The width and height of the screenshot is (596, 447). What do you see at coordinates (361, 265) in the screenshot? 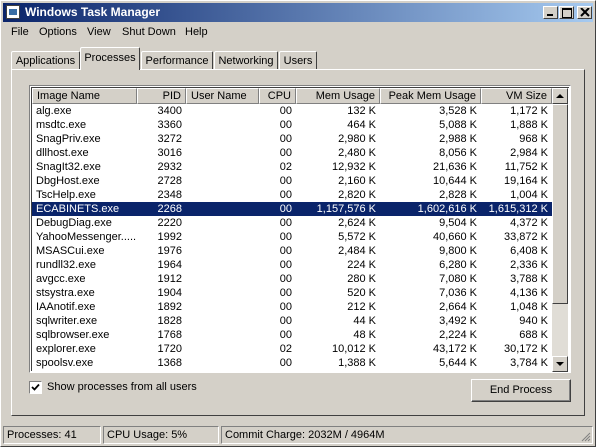
I see `row-mem-usage: 224 K` at bounding box center [361, 265].